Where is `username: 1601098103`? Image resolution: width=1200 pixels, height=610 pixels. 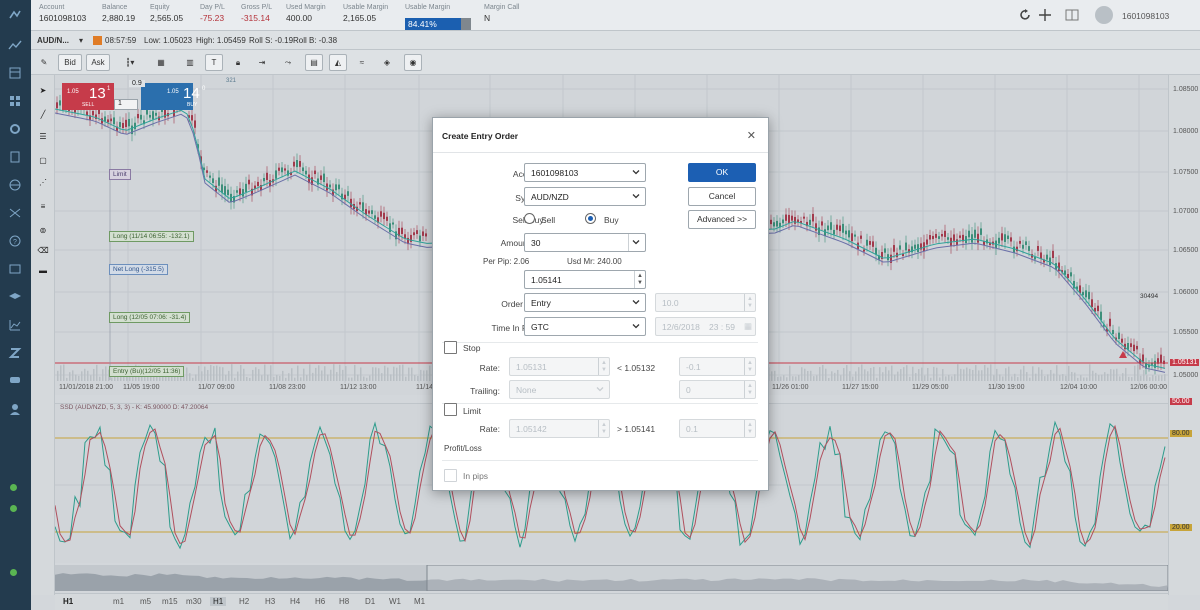 username: 1601098103 is located at coordinates (1145, 16).